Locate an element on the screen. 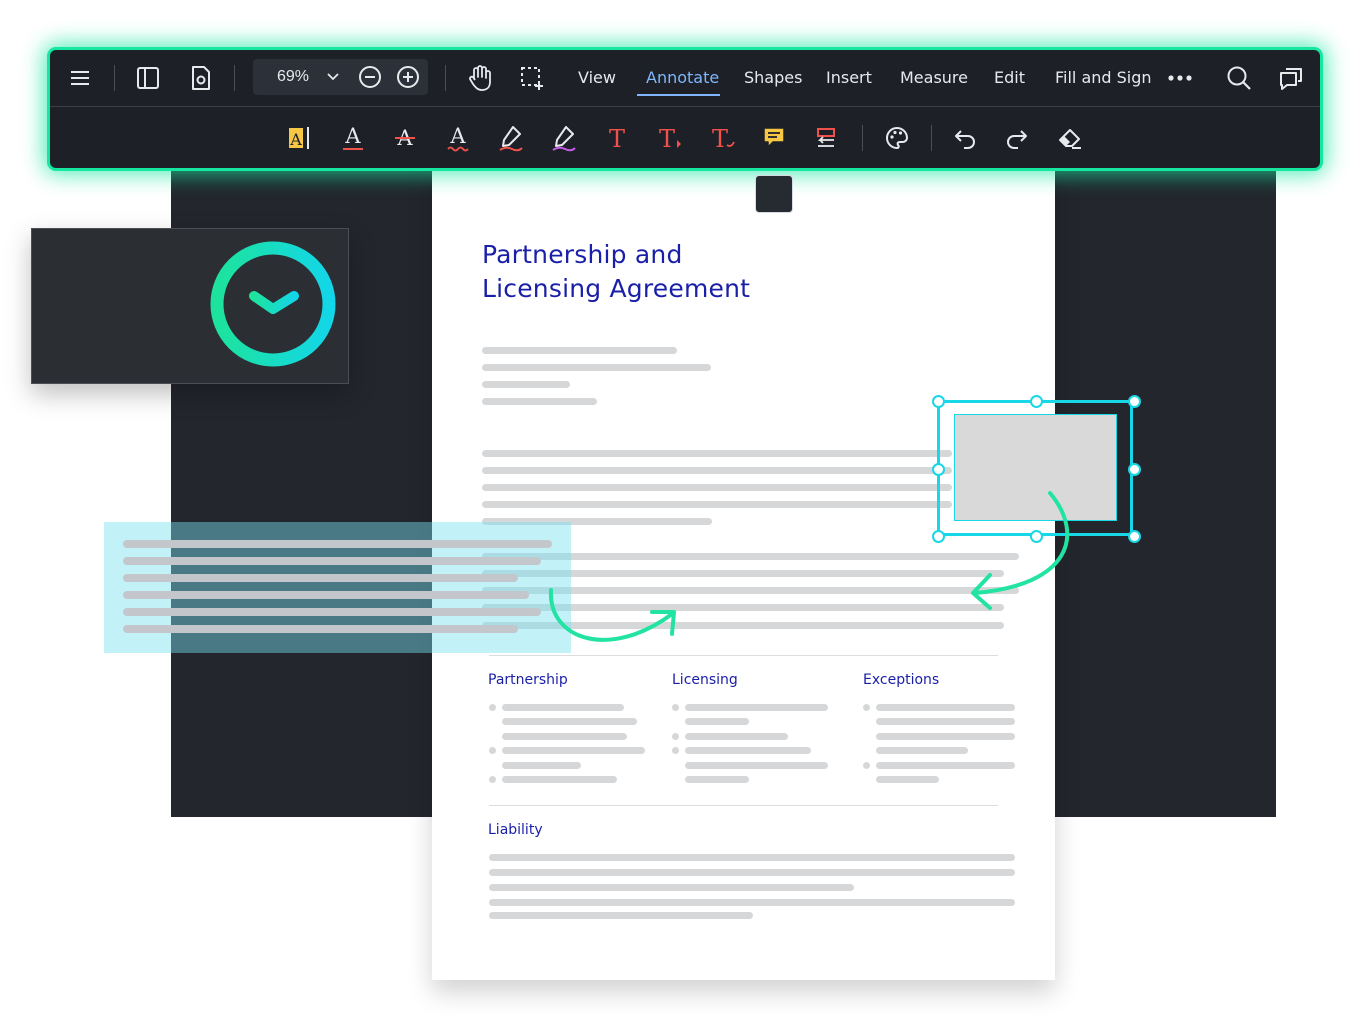  sidebar-panel-icon is located at coordinates (148, 78).